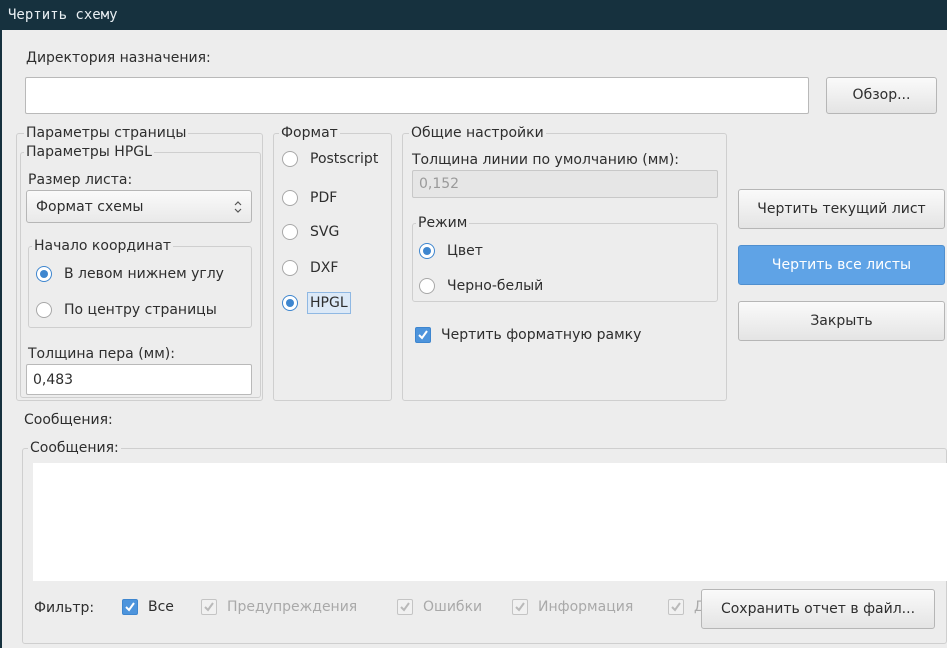  I want to click on filter-label-text: Предупреждения, so click(292, 607).